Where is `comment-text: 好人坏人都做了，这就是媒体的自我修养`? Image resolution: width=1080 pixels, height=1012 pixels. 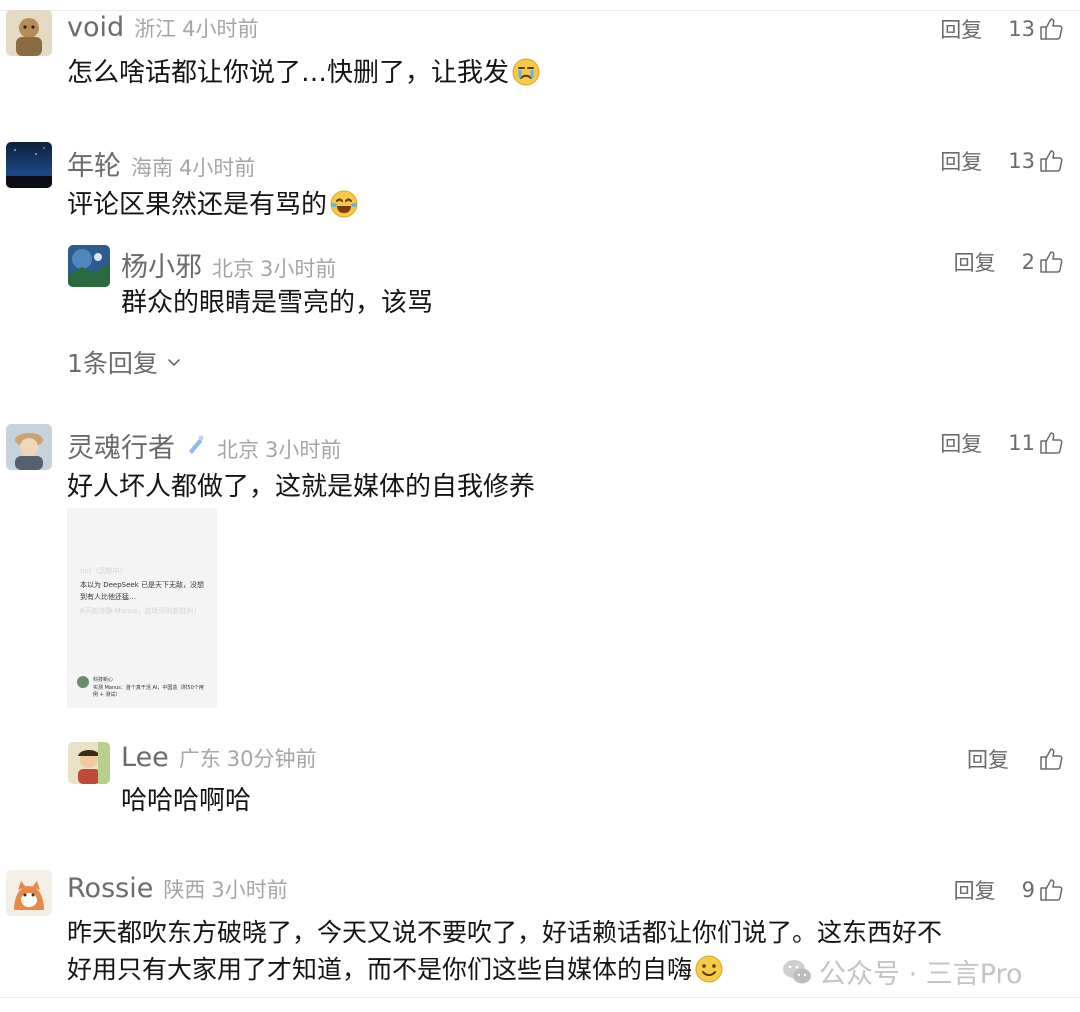
comment-text: 好人坏人都做了，这就是媒体的自我修养 is located at coordinates (301, 487).